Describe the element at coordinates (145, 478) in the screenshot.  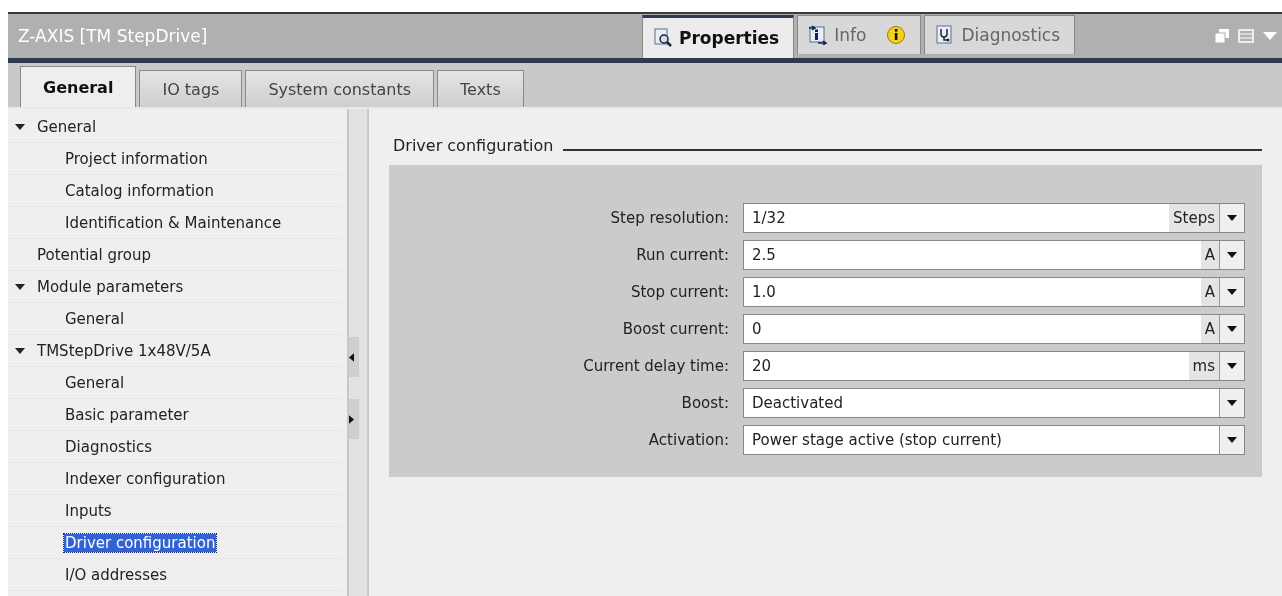
I see `tree-item: Indexer configuration` at that location.